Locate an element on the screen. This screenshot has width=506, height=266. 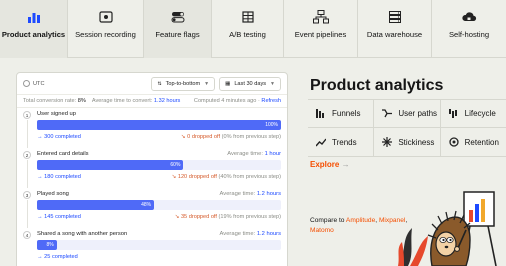
step-number: 4 is located at coordinates (27, 235).